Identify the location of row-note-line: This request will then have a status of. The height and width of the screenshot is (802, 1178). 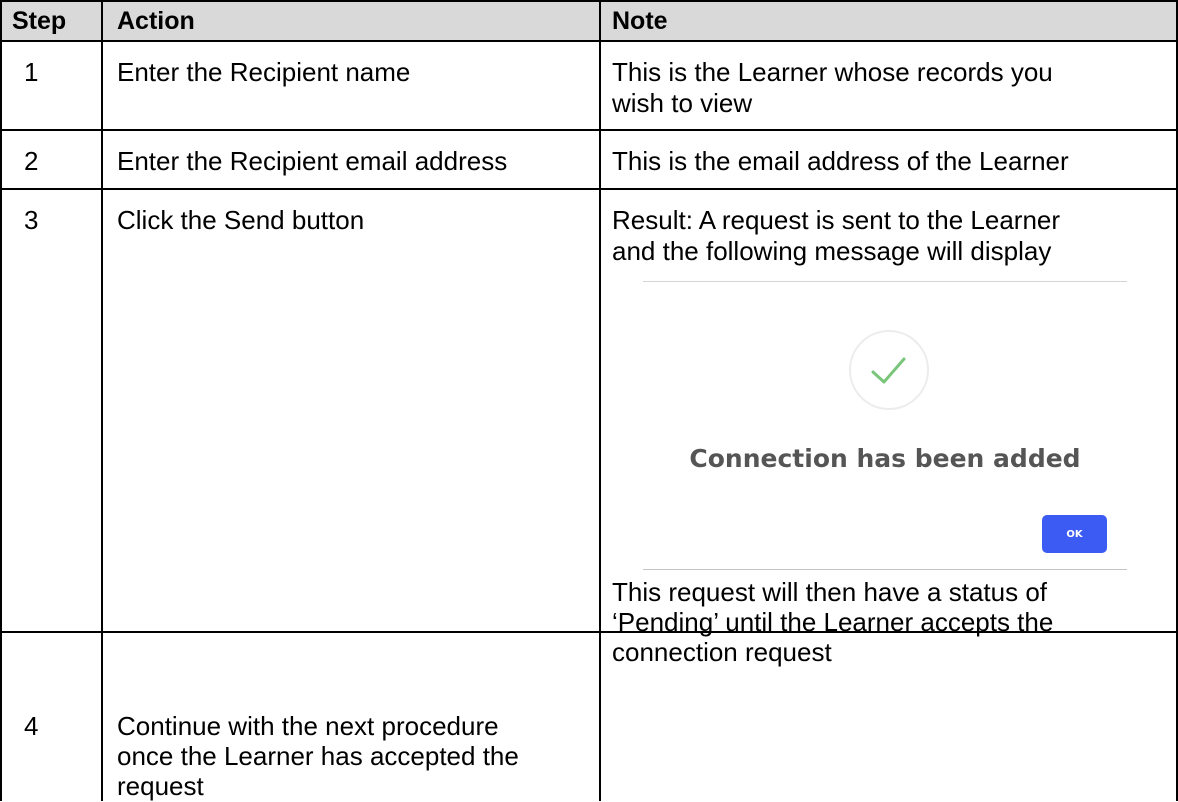
(830, 592).